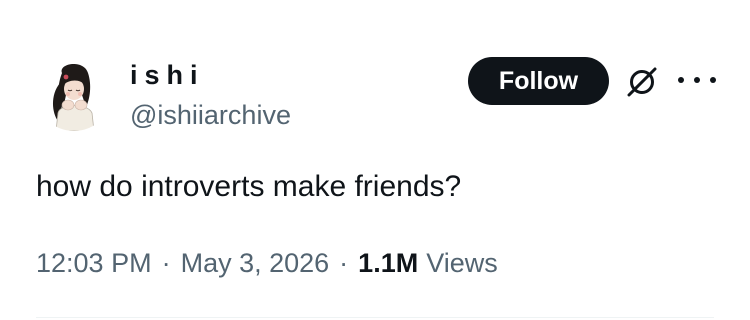  I want to click on grok-icon, so click(642, 82).